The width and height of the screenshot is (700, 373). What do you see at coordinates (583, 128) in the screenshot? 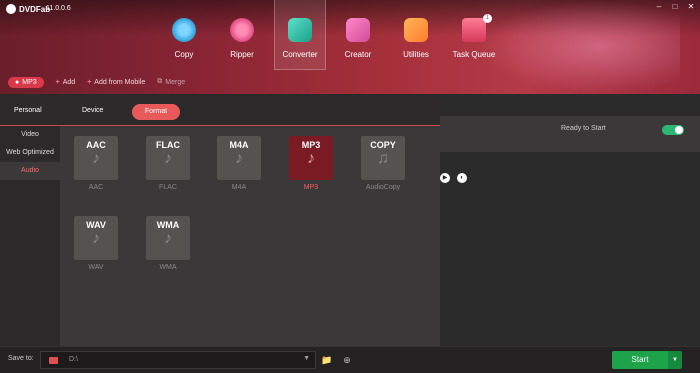
I see `task-status: Ready to Start` at bounding box center [583, 128].